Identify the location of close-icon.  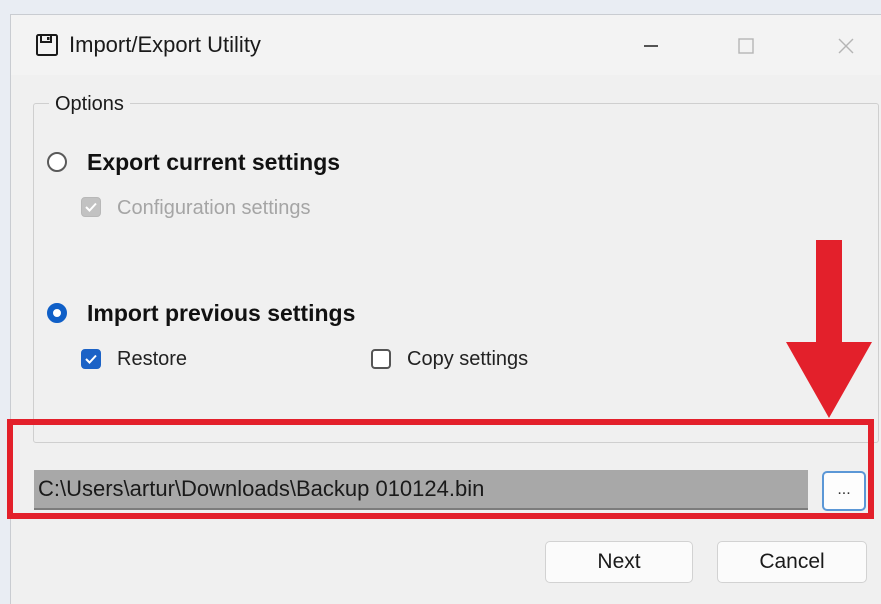
(846, 46).